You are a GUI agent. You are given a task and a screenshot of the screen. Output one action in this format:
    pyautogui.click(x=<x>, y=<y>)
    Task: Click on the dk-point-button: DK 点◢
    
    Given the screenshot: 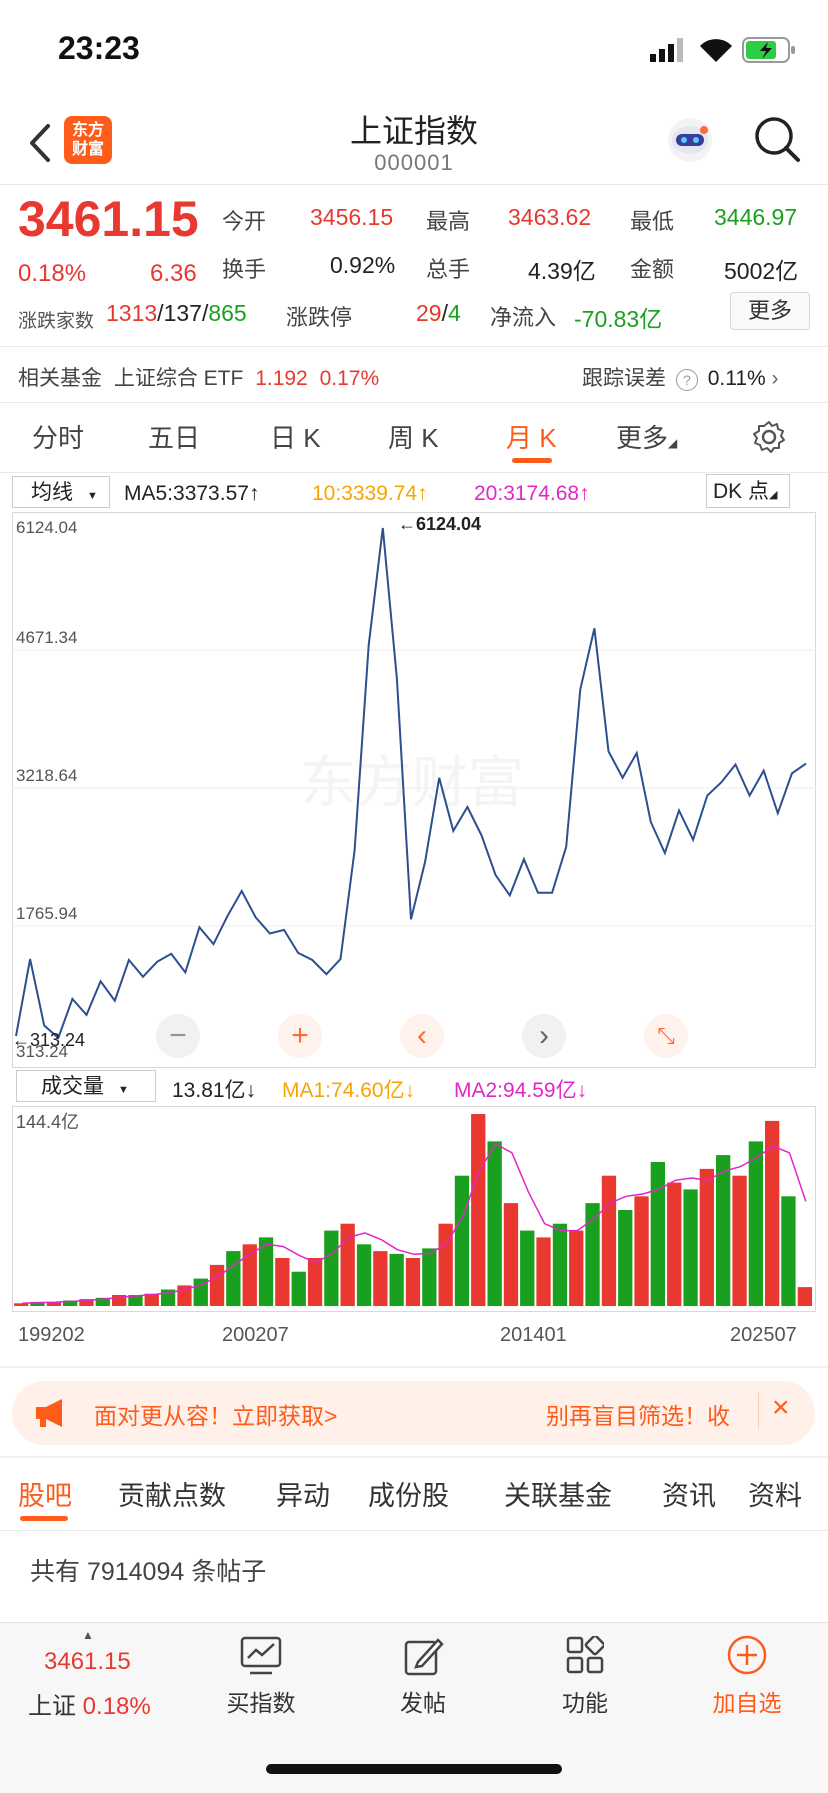 What is the action you would take?
    pyautogui.click(x=748, y=491)
    